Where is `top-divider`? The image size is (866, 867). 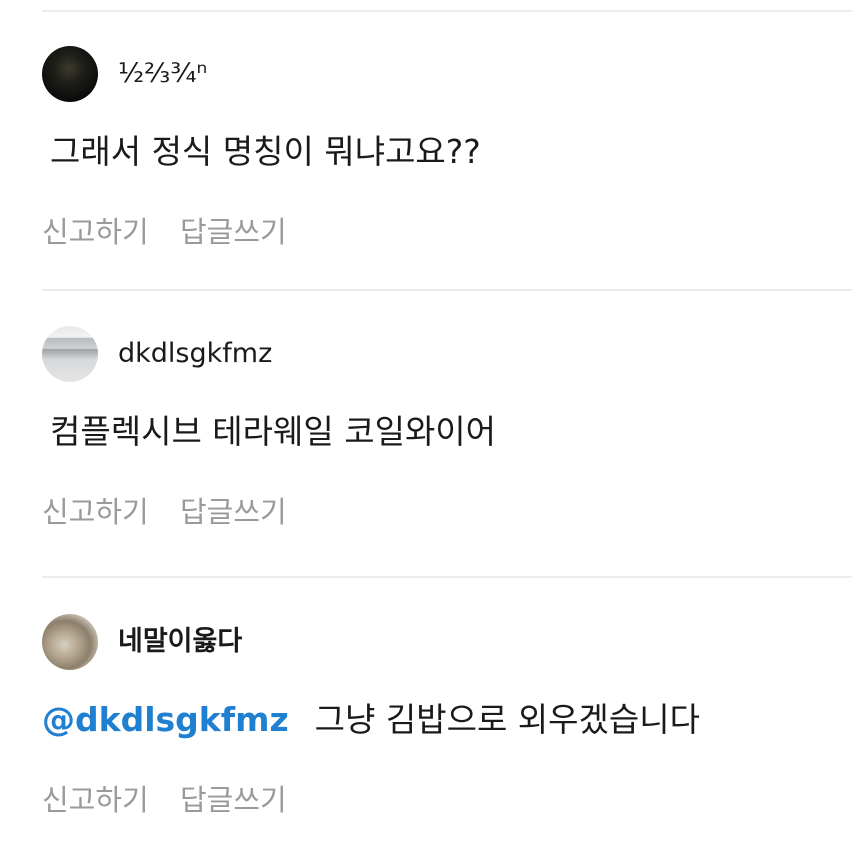
top-divider is located at coordinates (447, 11).